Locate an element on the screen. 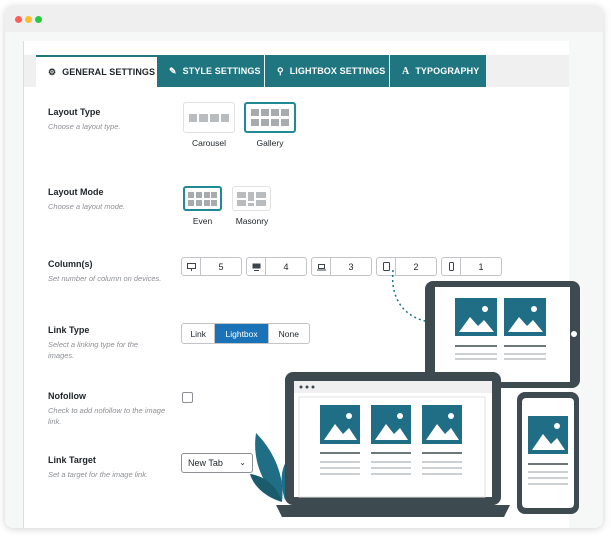 This screenshot has height=545, width=611. layout-mode-desc: Choose a layout mode. is located at coordinates (87, 206).